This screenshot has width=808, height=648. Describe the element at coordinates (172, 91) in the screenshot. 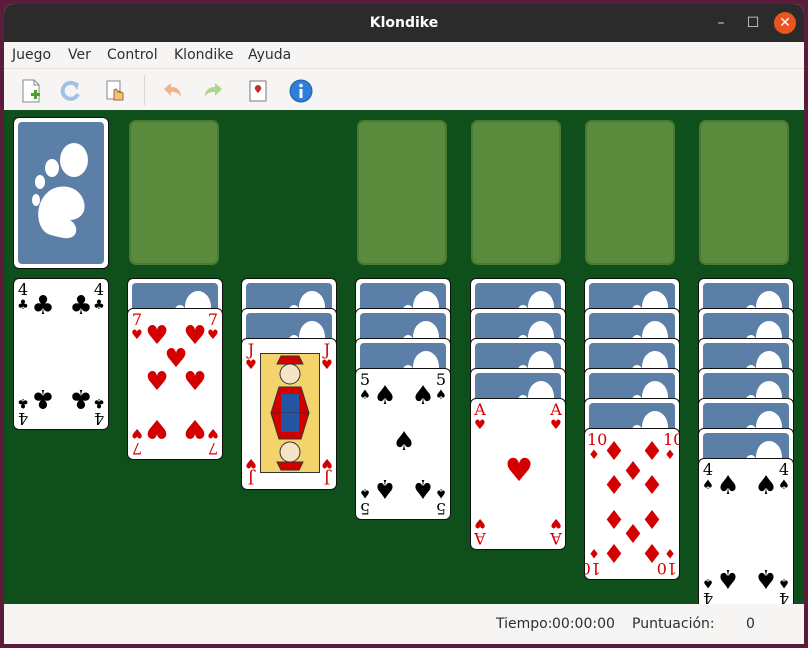

I see `undo-icon` at that location.